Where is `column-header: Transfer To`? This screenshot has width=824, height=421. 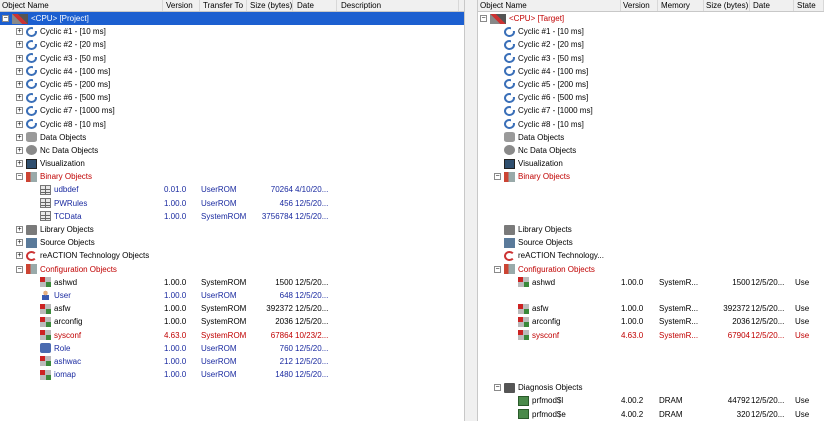 column-header: Transfer To is located at coordinates (224, 5).